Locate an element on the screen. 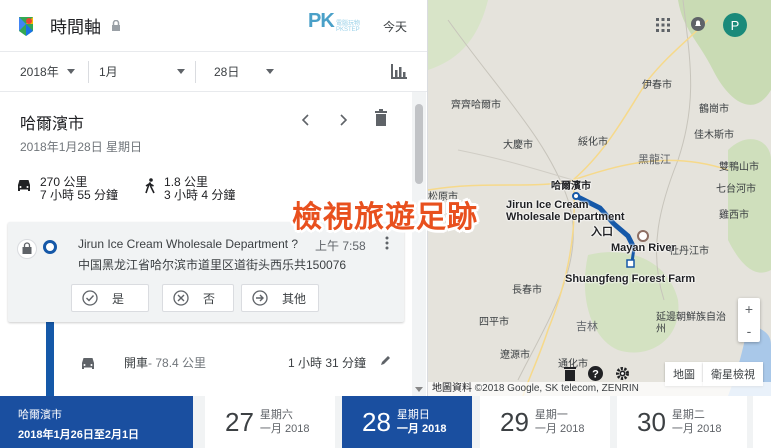 This screenshot has width=771, height=448. bar-chart-icon is located at coordinates (399, 71).